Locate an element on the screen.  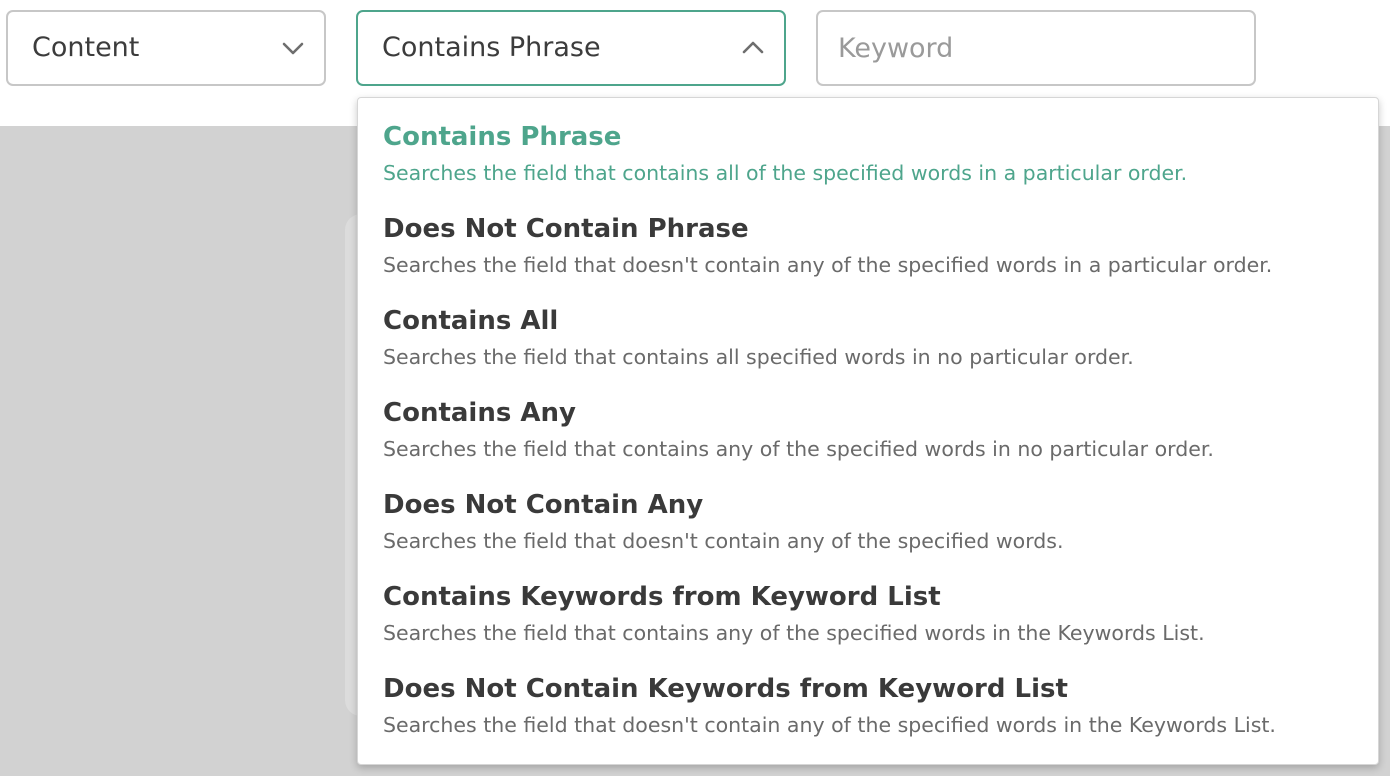
option-title: Does Not Contain Any is located at coordinates (543, 505).